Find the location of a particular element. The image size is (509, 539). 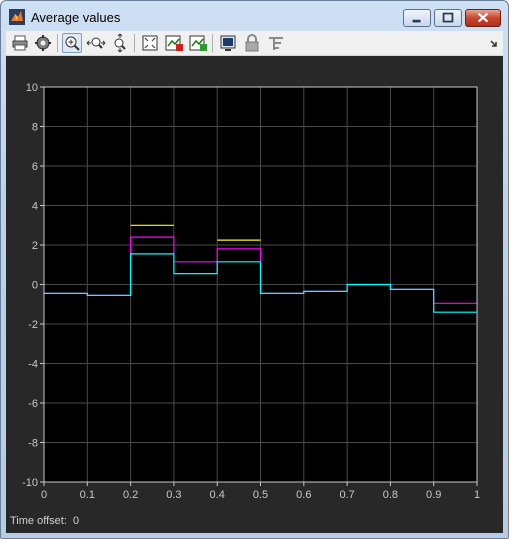

x-tick-label: 0.4 is located at coordinates (217, 495).